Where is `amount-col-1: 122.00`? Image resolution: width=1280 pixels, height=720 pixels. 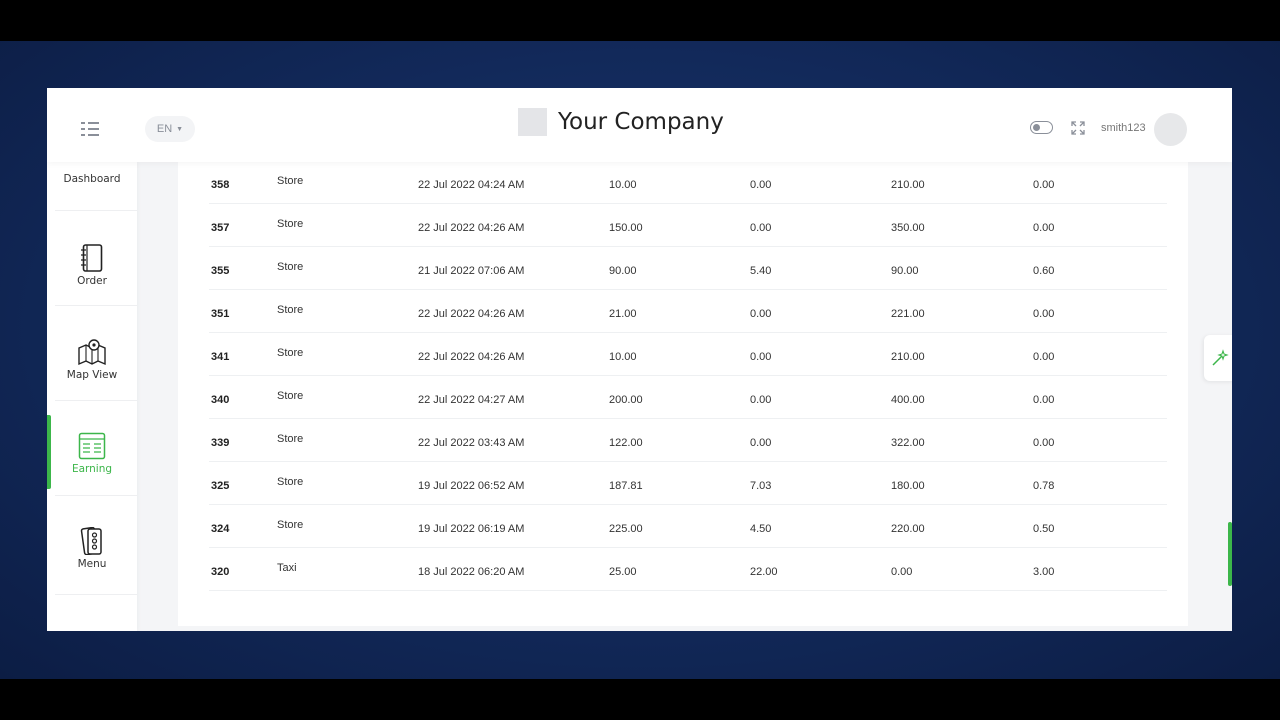 amount-col-1: 122.00 is located at coordinates (626, 443).